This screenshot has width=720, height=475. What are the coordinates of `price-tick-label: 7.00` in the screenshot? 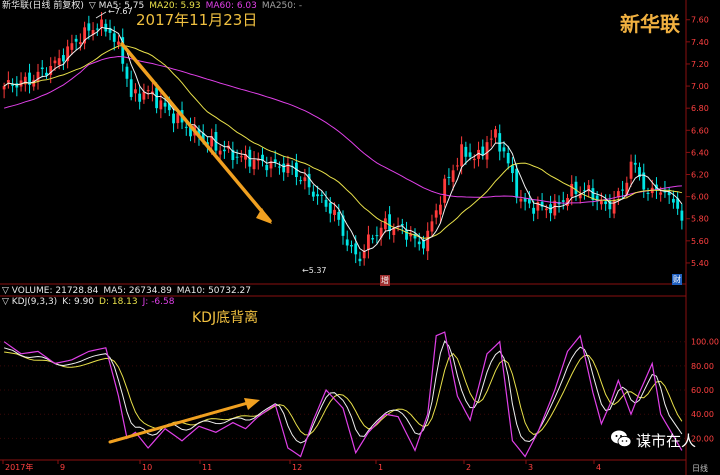 It's located at (700, 86).